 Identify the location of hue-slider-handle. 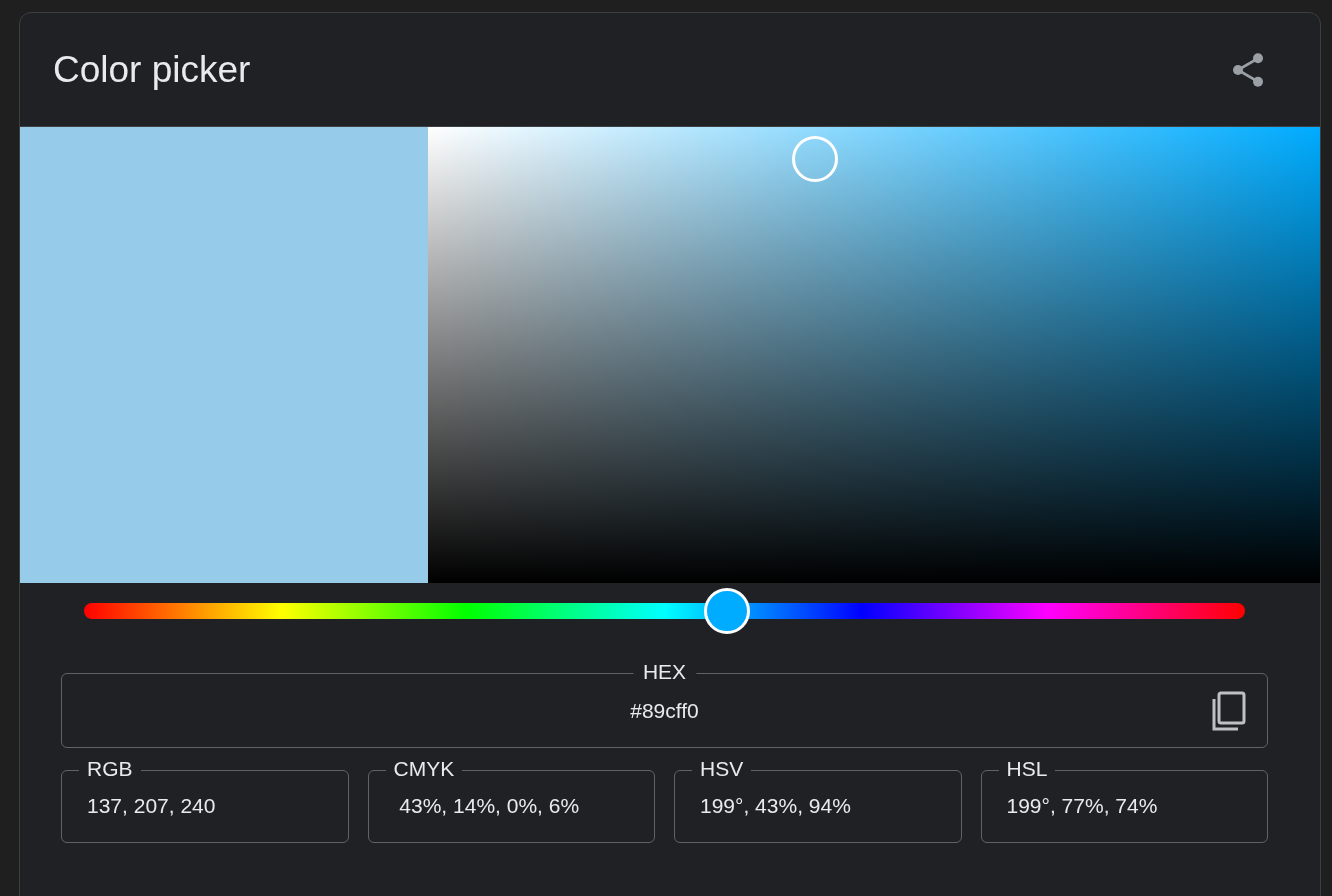
(727, 611).